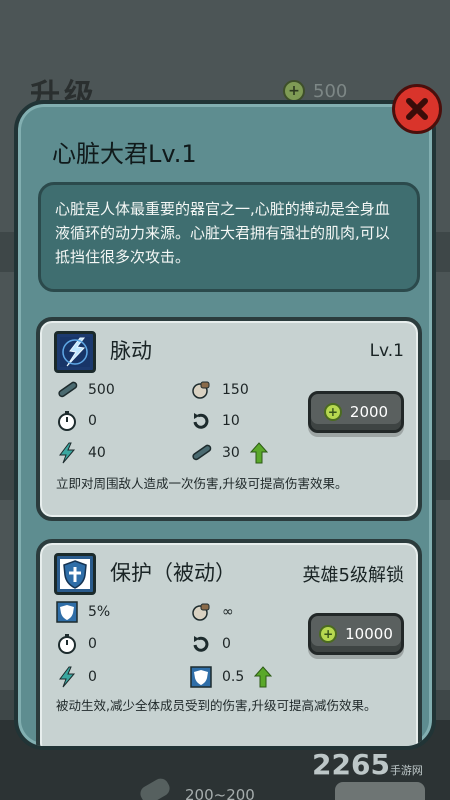  What do you see at coordinates (92, 677) in the screenshot?
I see `stat-energy-value: 0` at bounding box center [92, 677].